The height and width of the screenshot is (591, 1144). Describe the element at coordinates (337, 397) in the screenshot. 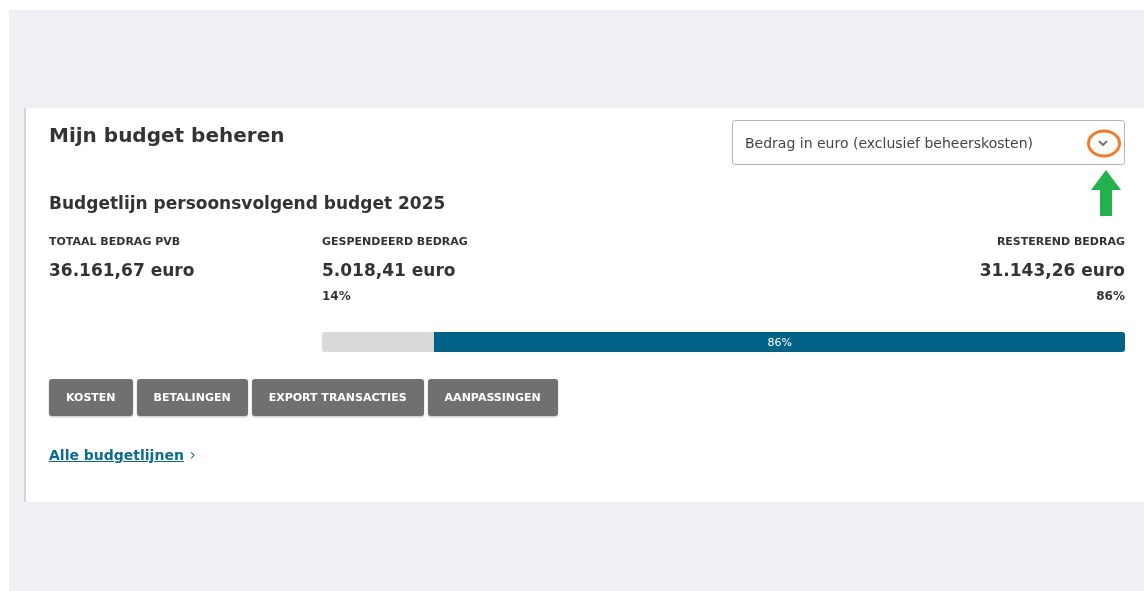

I see `action-button: EXPORT TRANSACTIES` at that location.